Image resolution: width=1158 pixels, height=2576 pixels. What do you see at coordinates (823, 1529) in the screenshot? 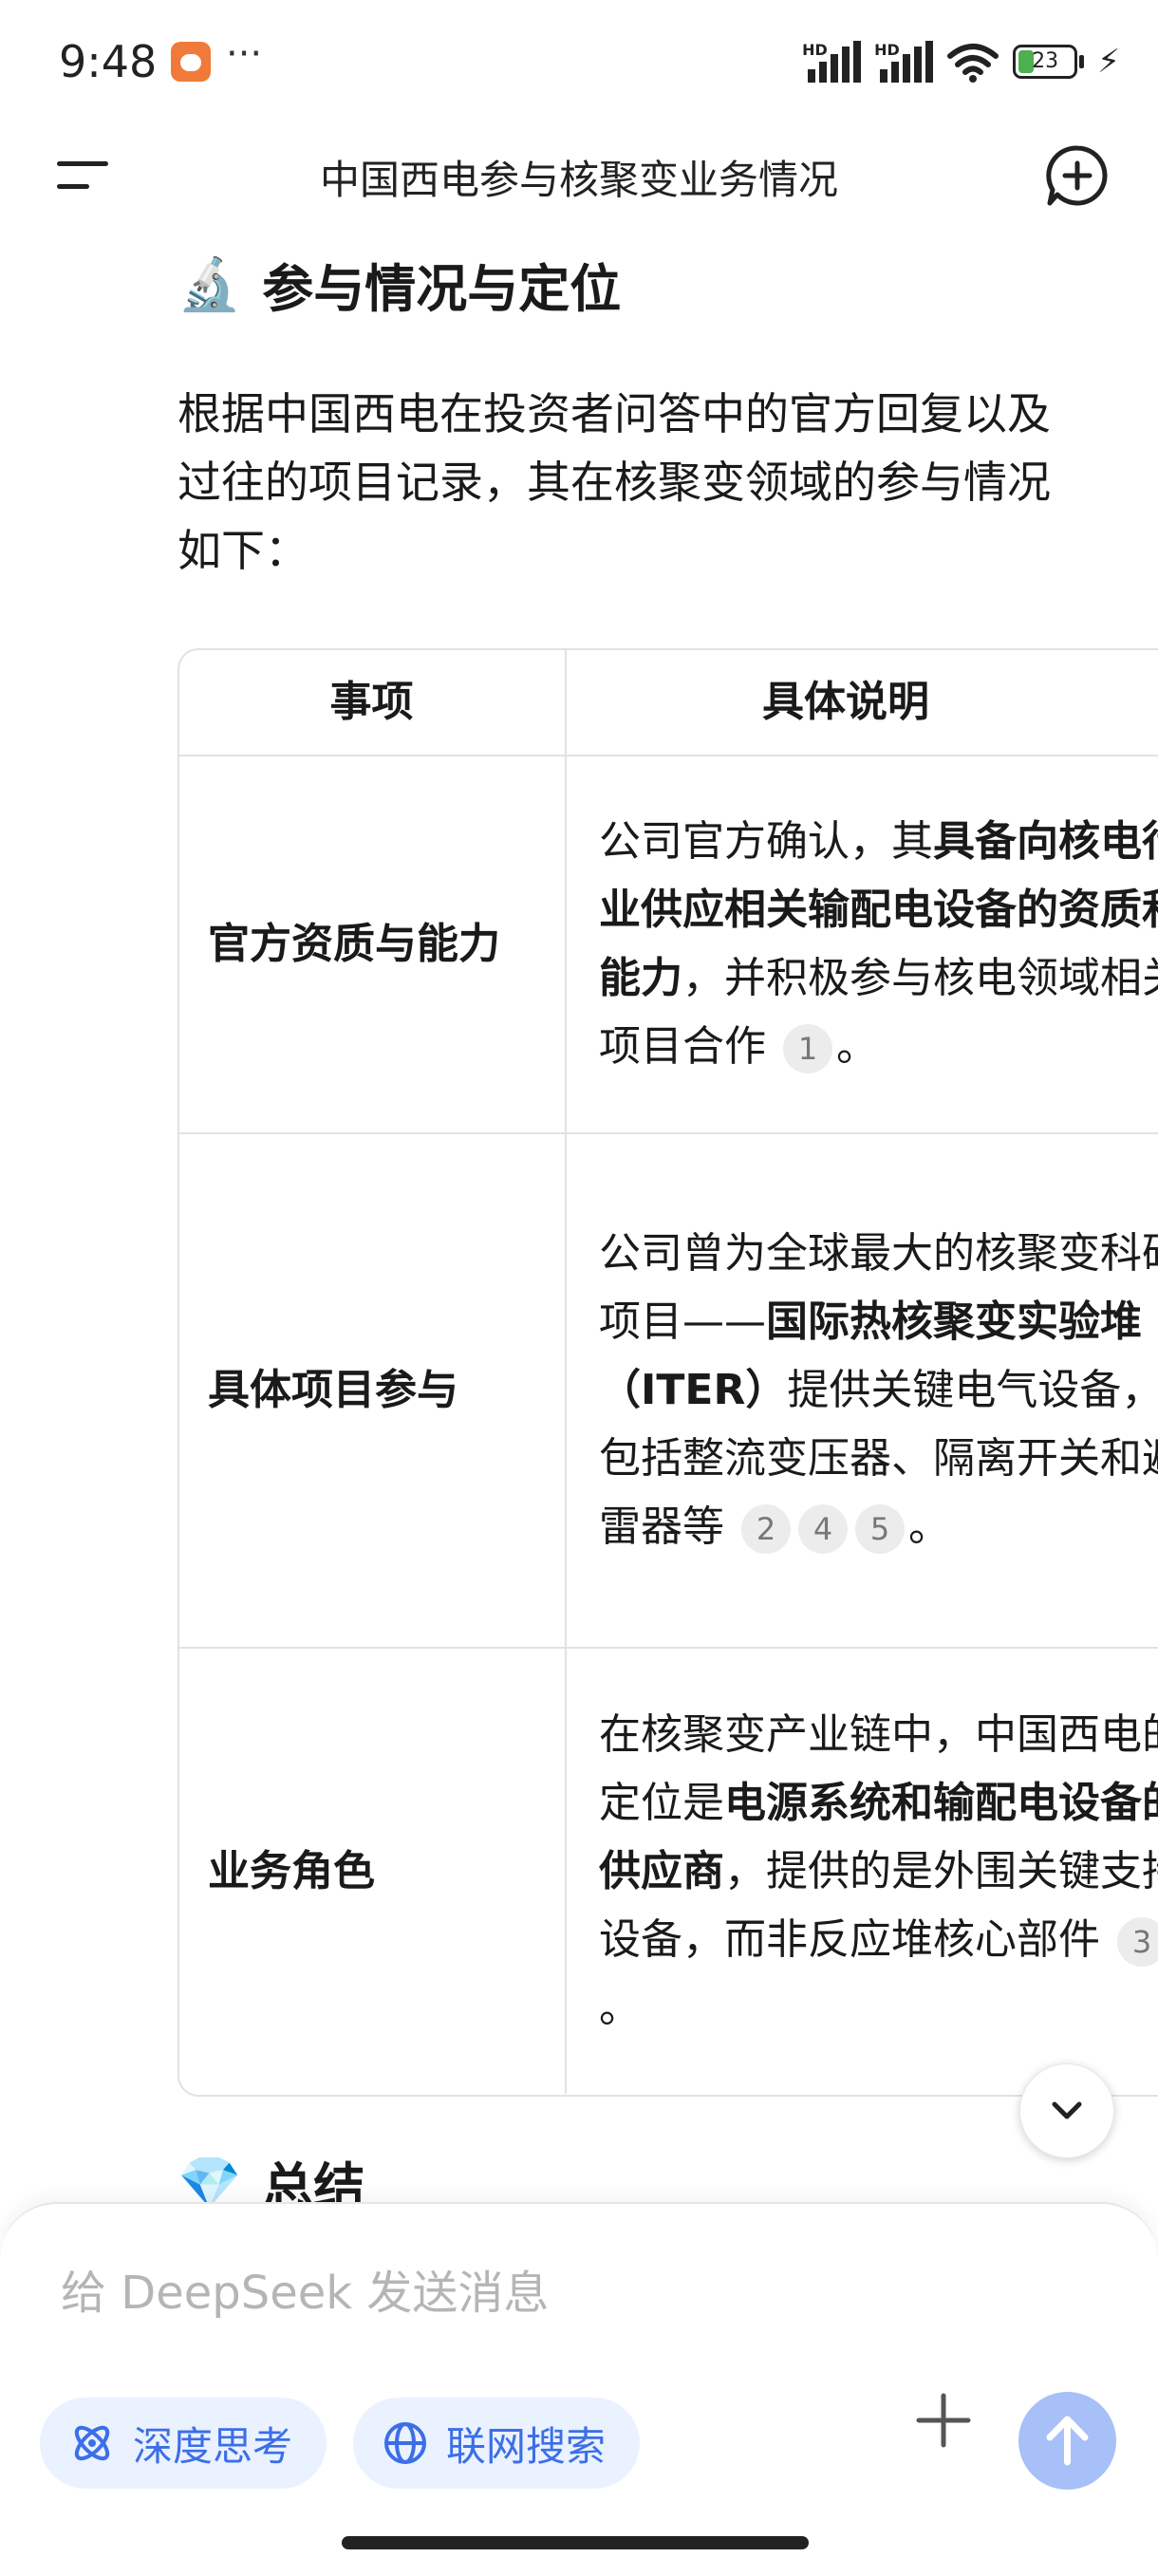
I see `citation-badge: 4` at bounding box center [823, 1529].